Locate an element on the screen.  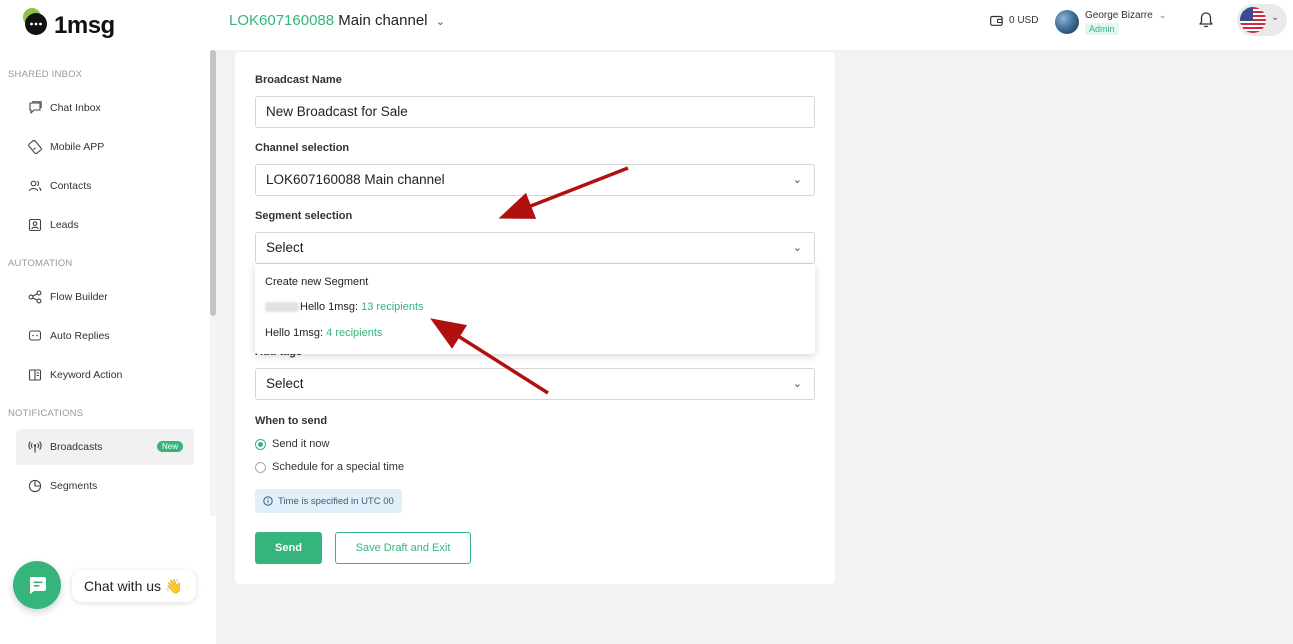
send-button: Send is located at coordinates (288, 548).